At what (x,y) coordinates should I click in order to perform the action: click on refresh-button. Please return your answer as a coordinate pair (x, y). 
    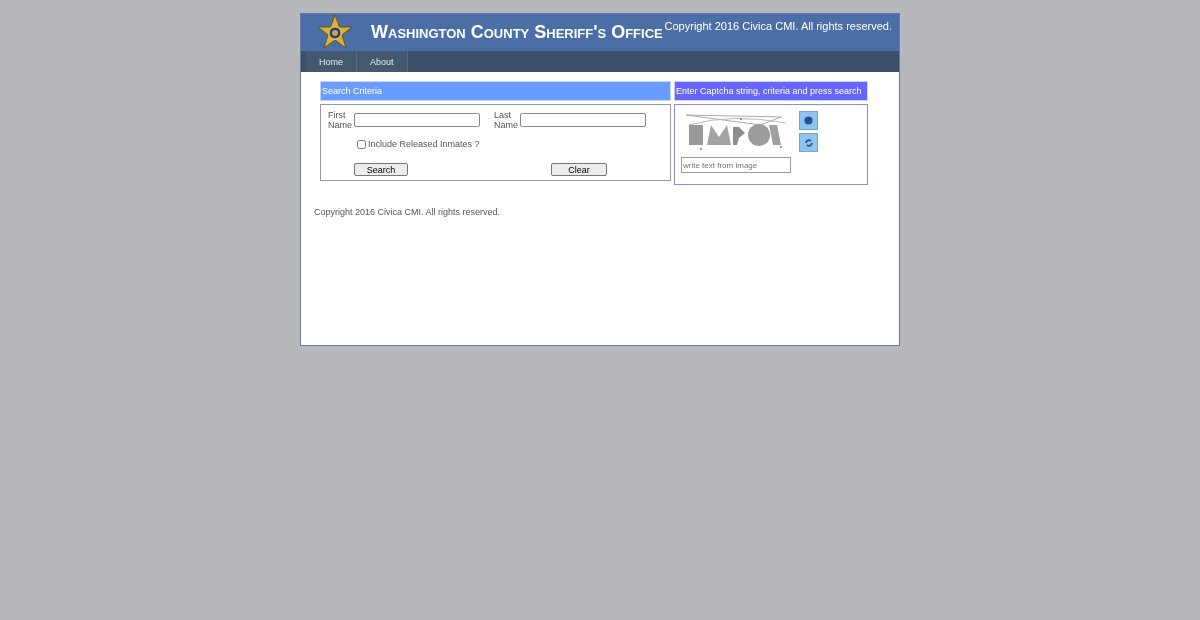
    Looking at the image, I should click on (808, 142).